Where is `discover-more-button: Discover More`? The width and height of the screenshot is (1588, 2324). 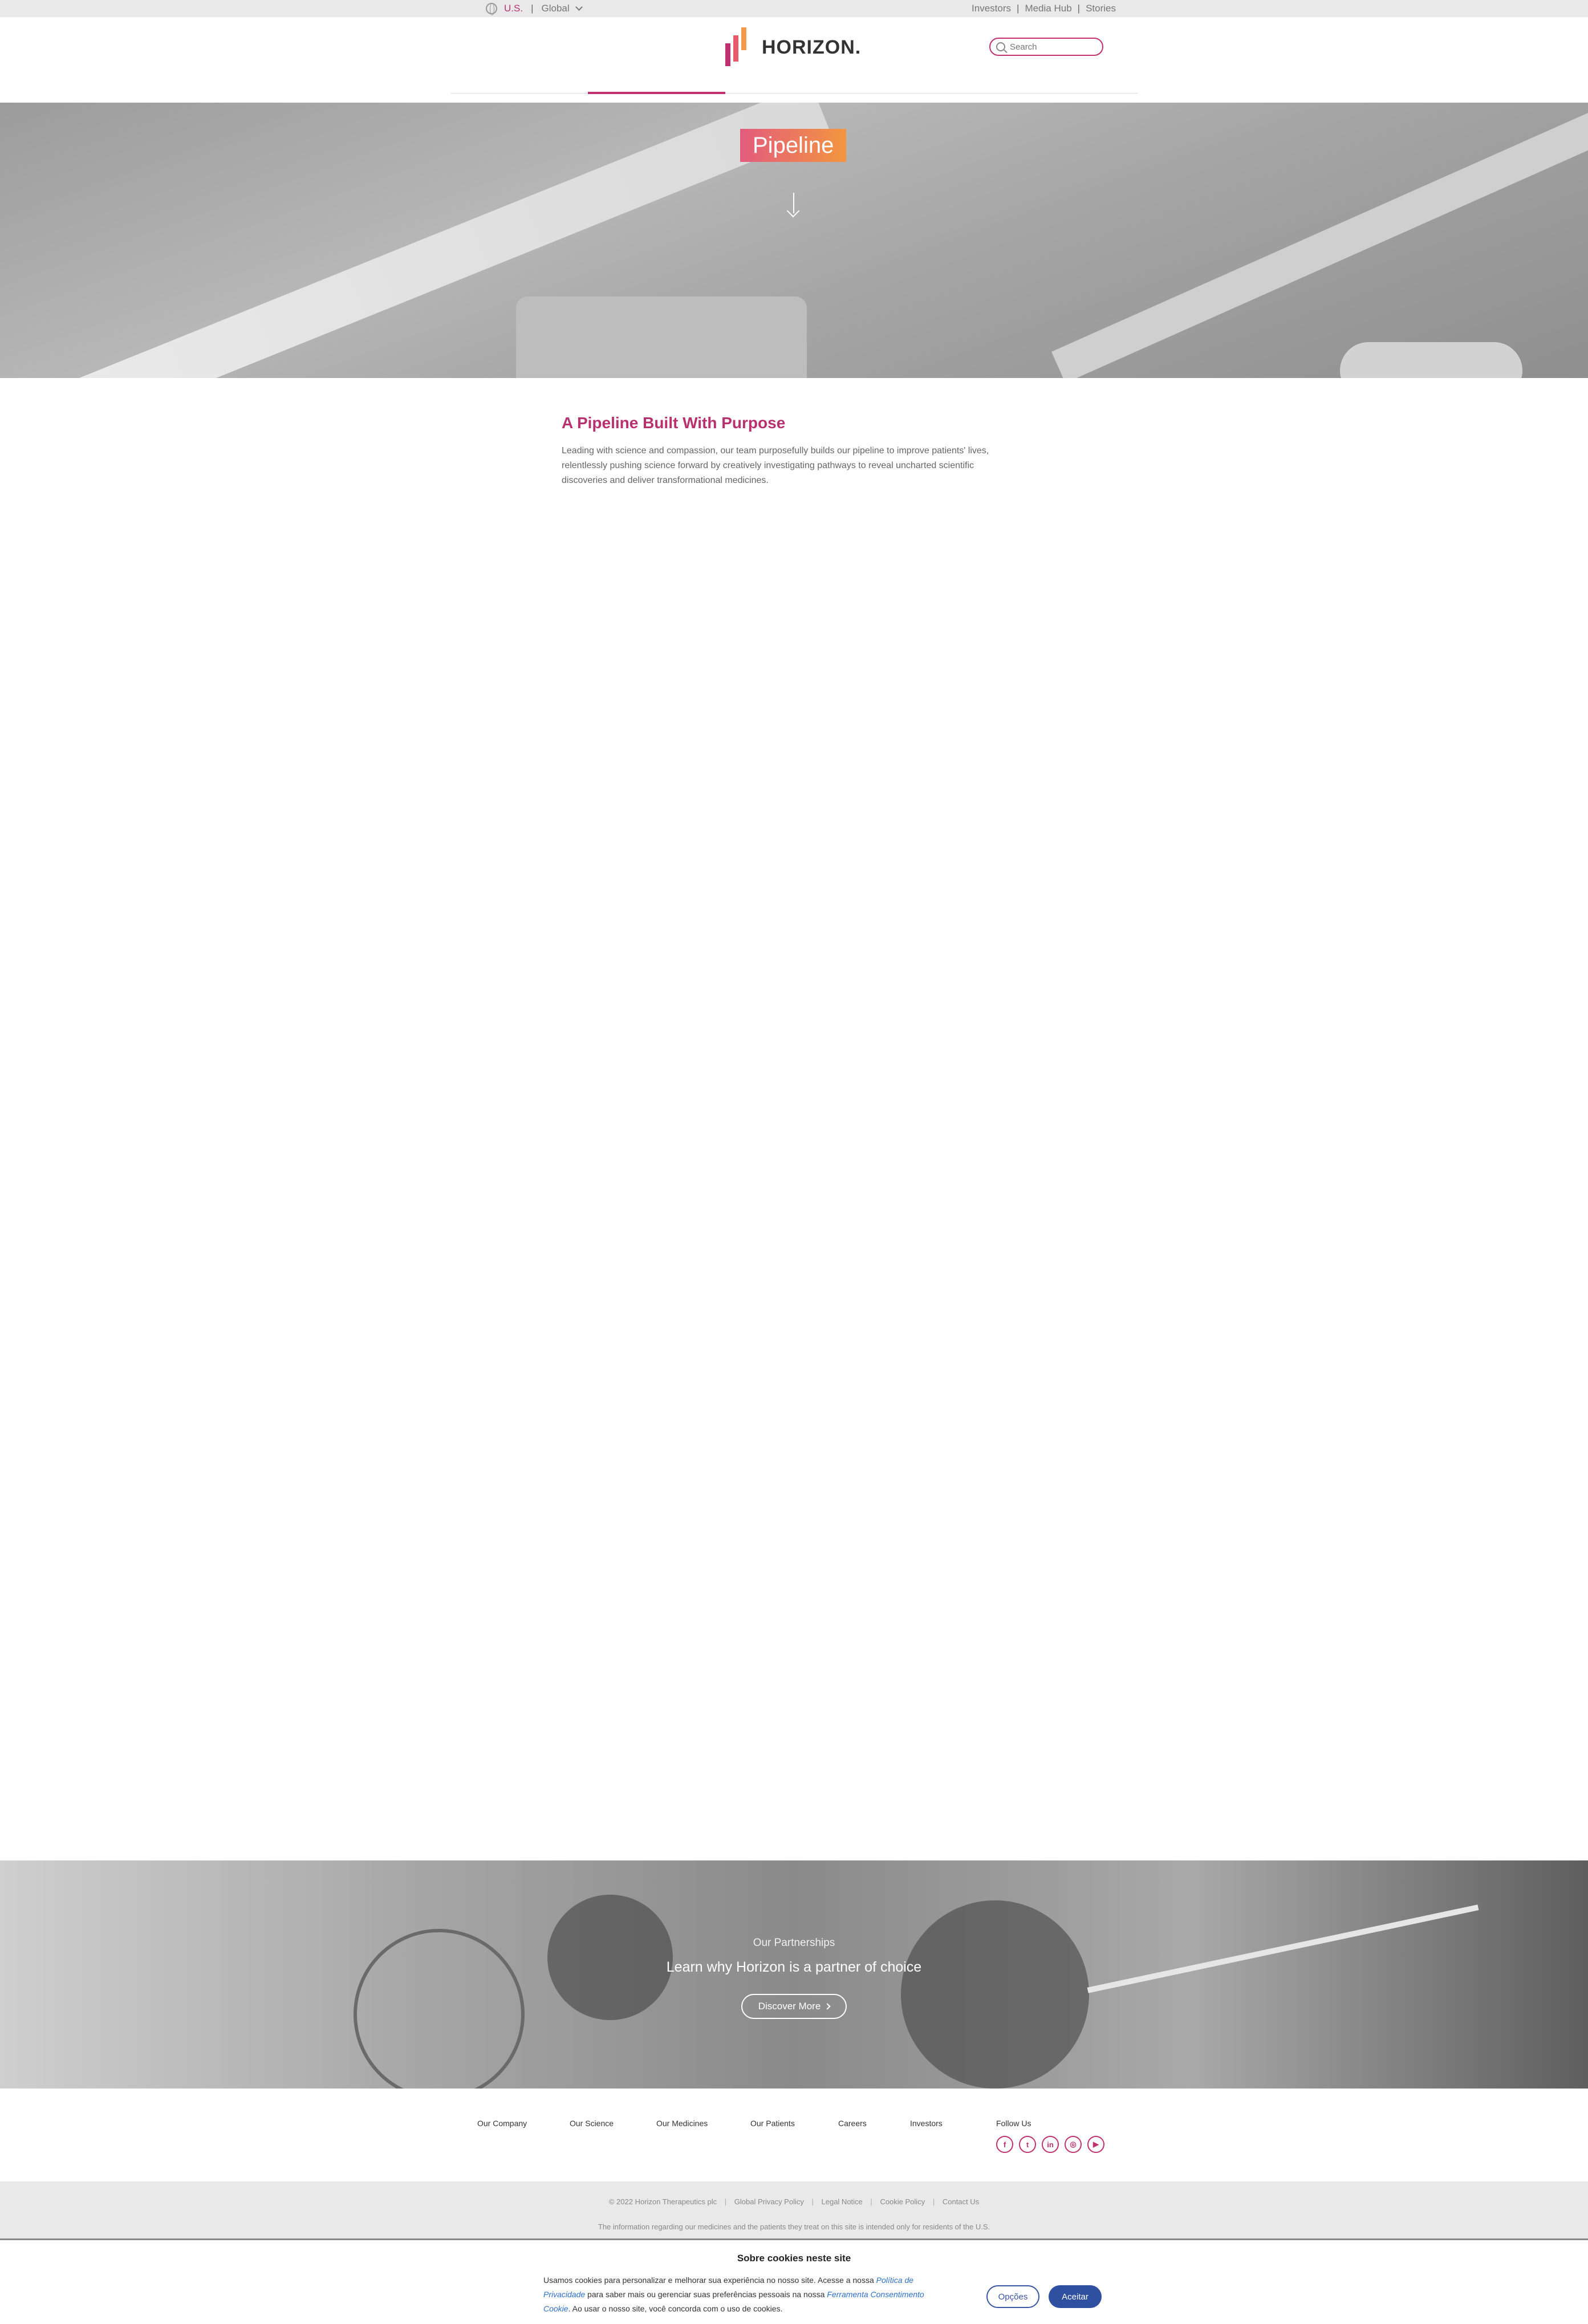
discover-more-button: Discover More is located at coordinates (794, 2006).